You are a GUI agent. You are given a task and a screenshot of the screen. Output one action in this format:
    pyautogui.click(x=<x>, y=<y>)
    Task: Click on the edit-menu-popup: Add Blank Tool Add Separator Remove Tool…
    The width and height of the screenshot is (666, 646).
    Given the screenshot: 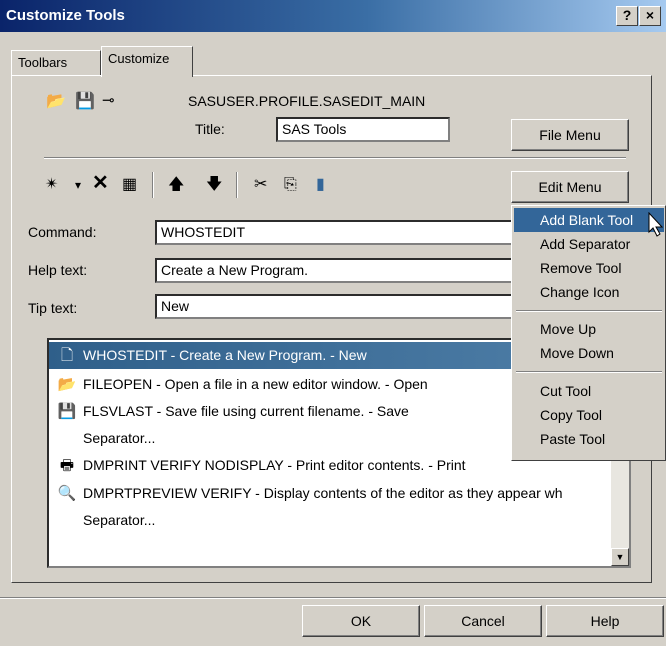 What is the action you would take?
    pyautogui.click(x=588, y=333)
    